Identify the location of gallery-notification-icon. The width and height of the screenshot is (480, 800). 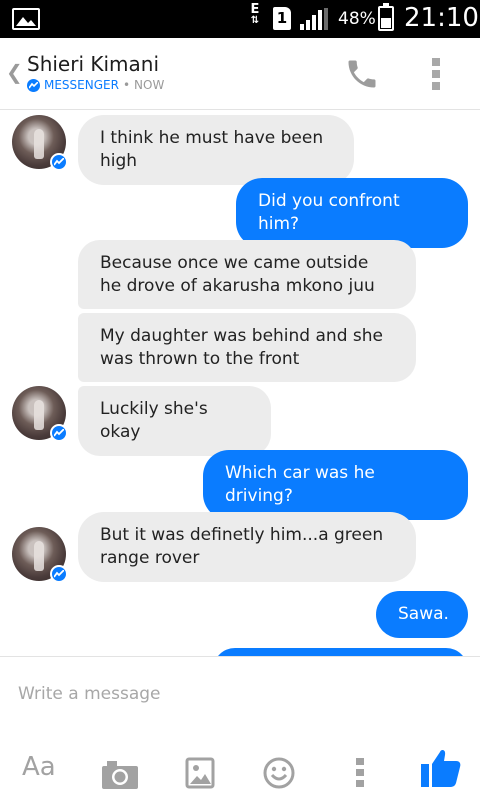
(26, 19).